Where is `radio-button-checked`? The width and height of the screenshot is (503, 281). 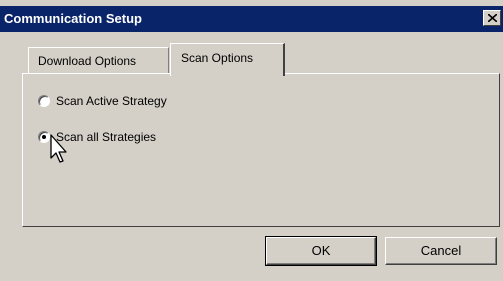
radio-button-checked is located at coordinates (44, 137).